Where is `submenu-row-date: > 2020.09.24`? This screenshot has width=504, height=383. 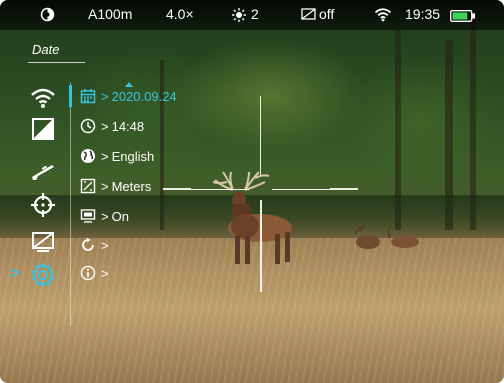
submenu-row-date: > 2020.09.24 is located at coordinates (128, 96).